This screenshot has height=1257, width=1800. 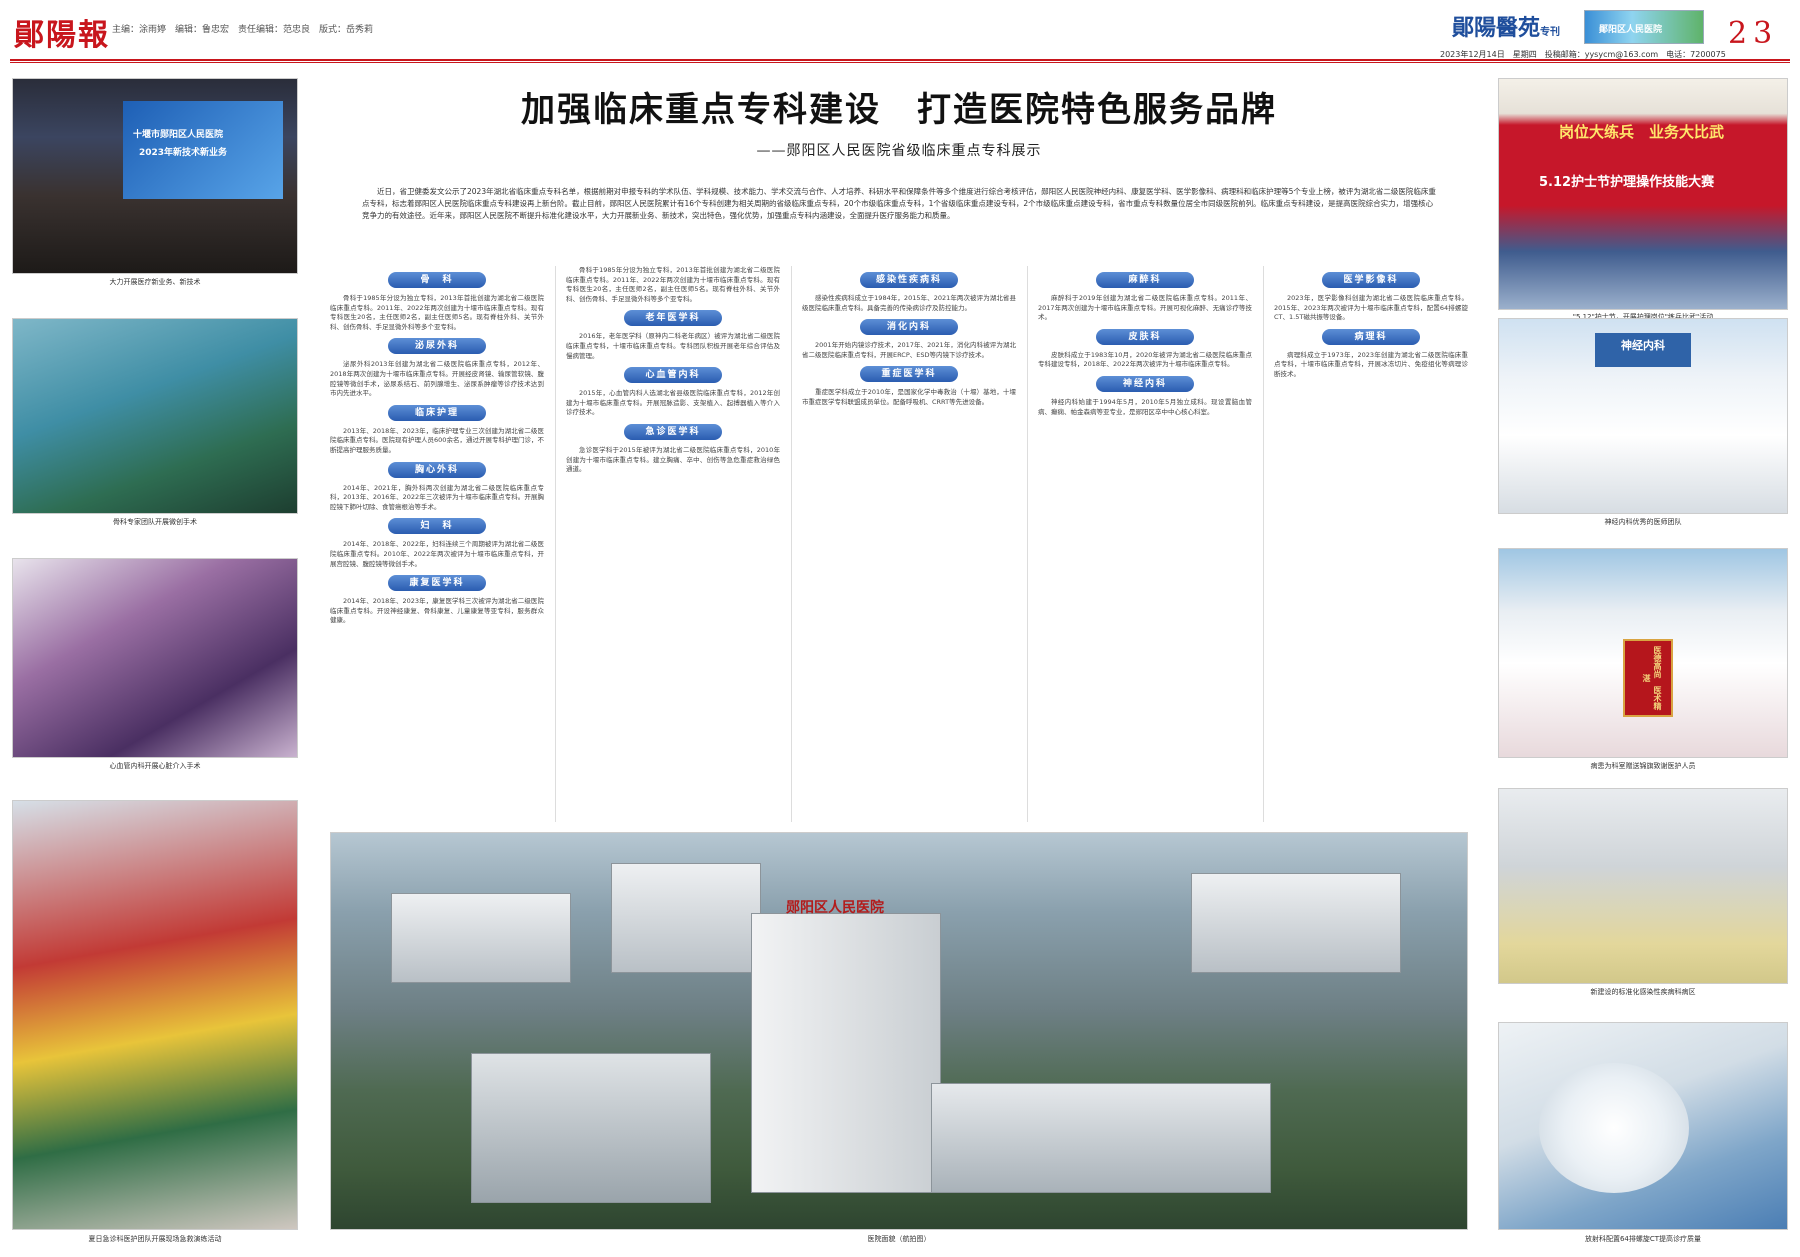 I want to click on article-subheadline: ——郧阳区人民医院省级临床重点专科展示, so click(x=899, y=151).